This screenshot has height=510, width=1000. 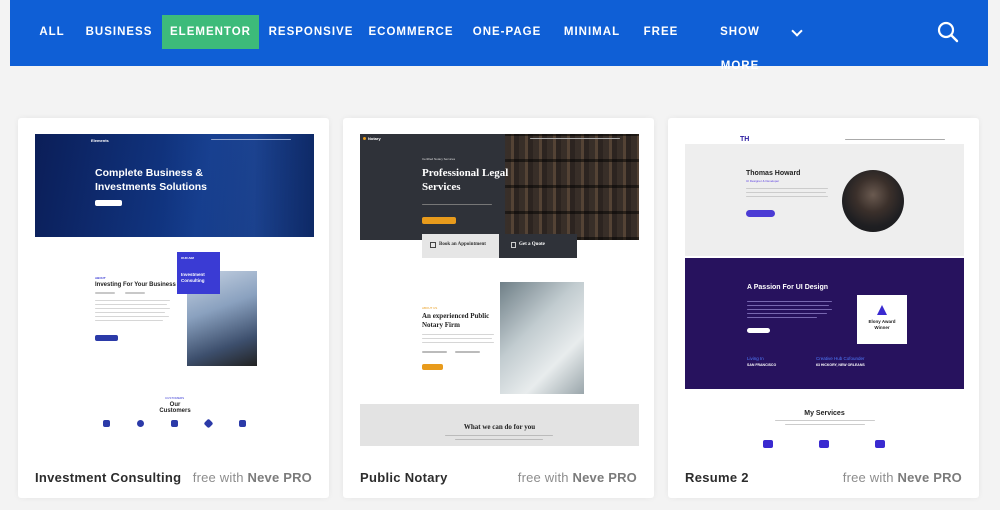 I want to click on preview-section-title: Notary Firm, so click(x=441, y=325).